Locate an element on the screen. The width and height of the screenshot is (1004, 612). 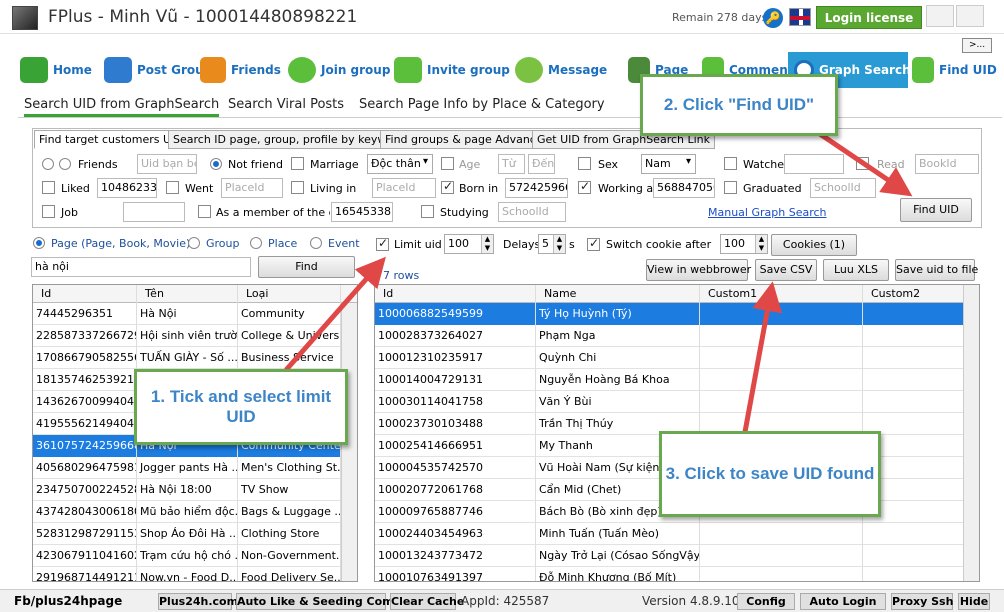
callout-step2: 2. Click "Find UID" is located at coordinates (739, 105).